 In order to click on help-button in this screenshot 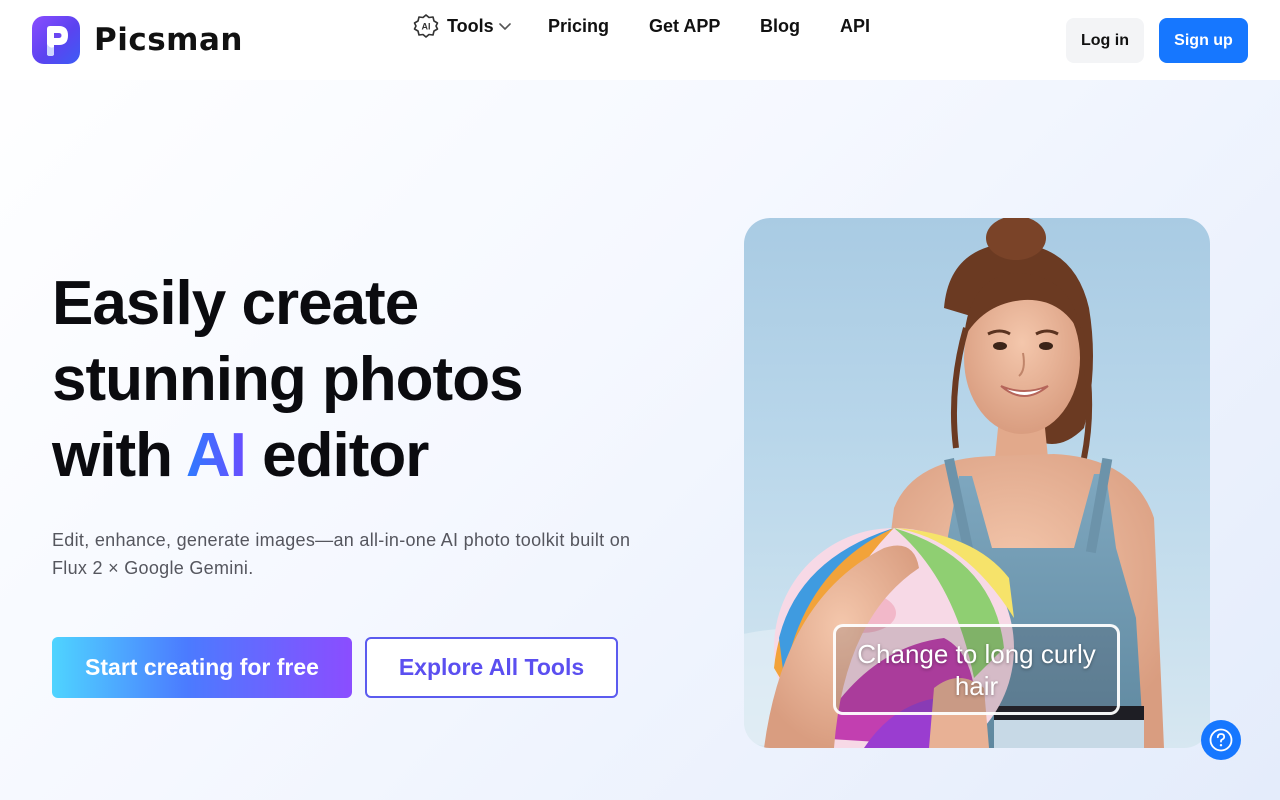, I will do `click(1221, 740)`.